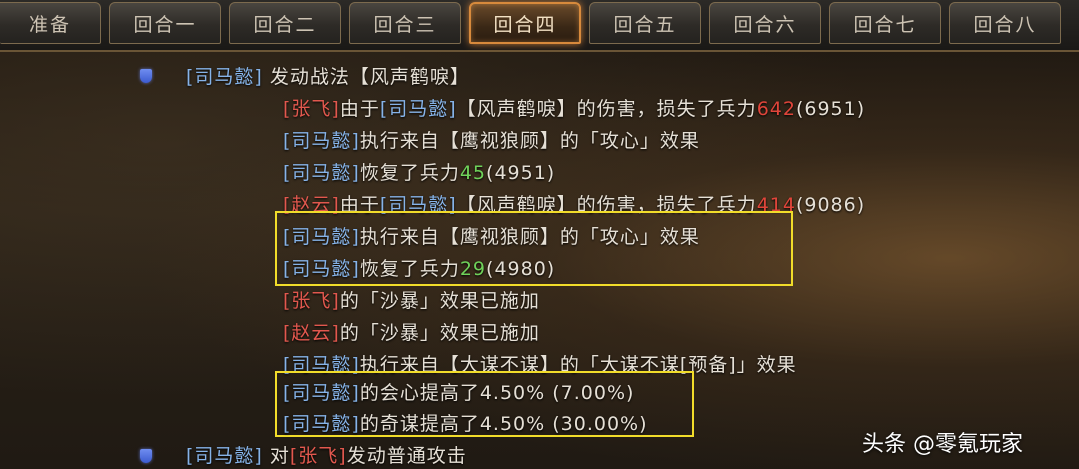 Image resolution: width=1079 pixels, height=469 pixels. I want to click on damage-value: 642, so click(776, 109).